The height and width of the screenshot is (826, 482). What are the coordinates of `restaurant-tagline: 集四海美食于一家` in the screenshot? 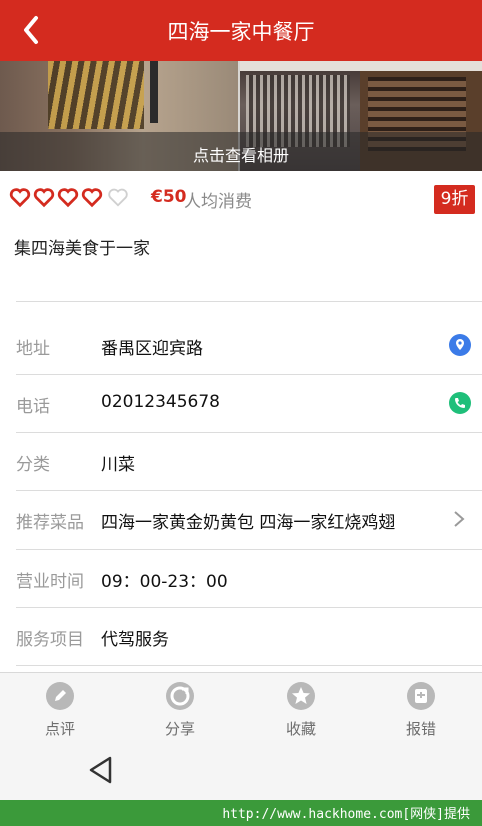 It's located at (82, 249).